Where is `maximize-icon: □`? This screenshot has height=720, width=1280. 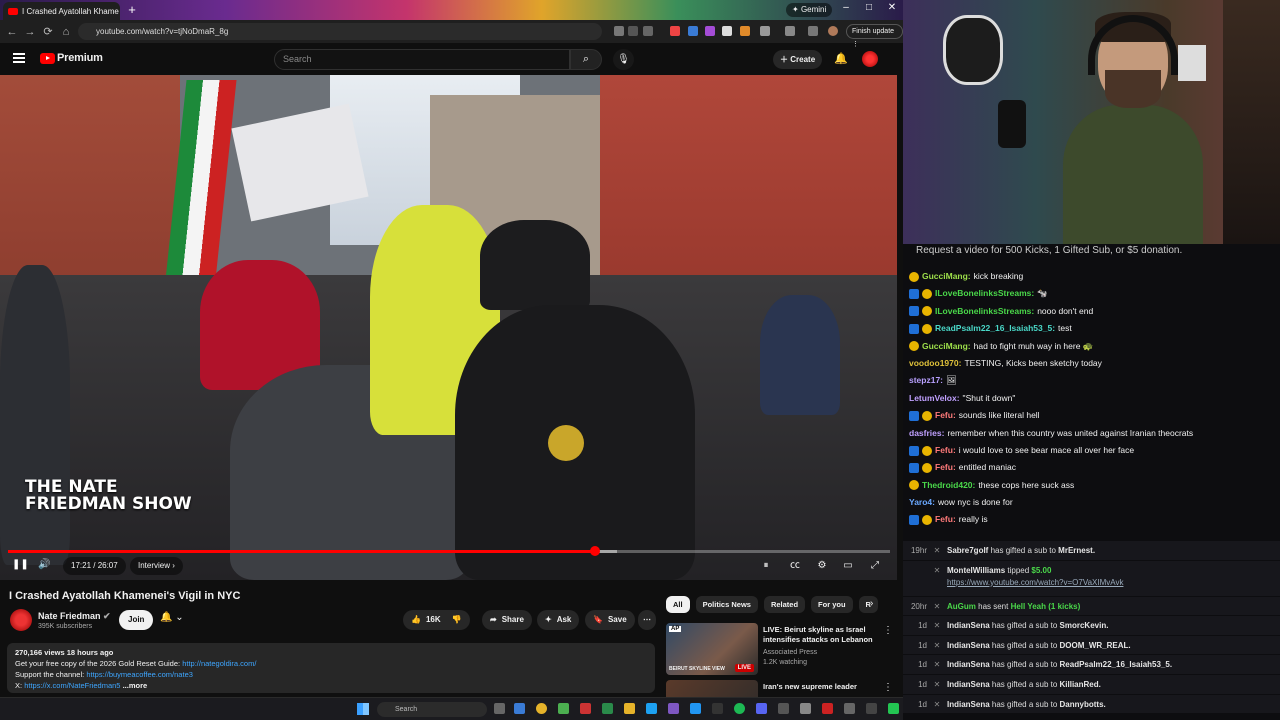 maximize-icon: □ is located at coordinates (869, 7).